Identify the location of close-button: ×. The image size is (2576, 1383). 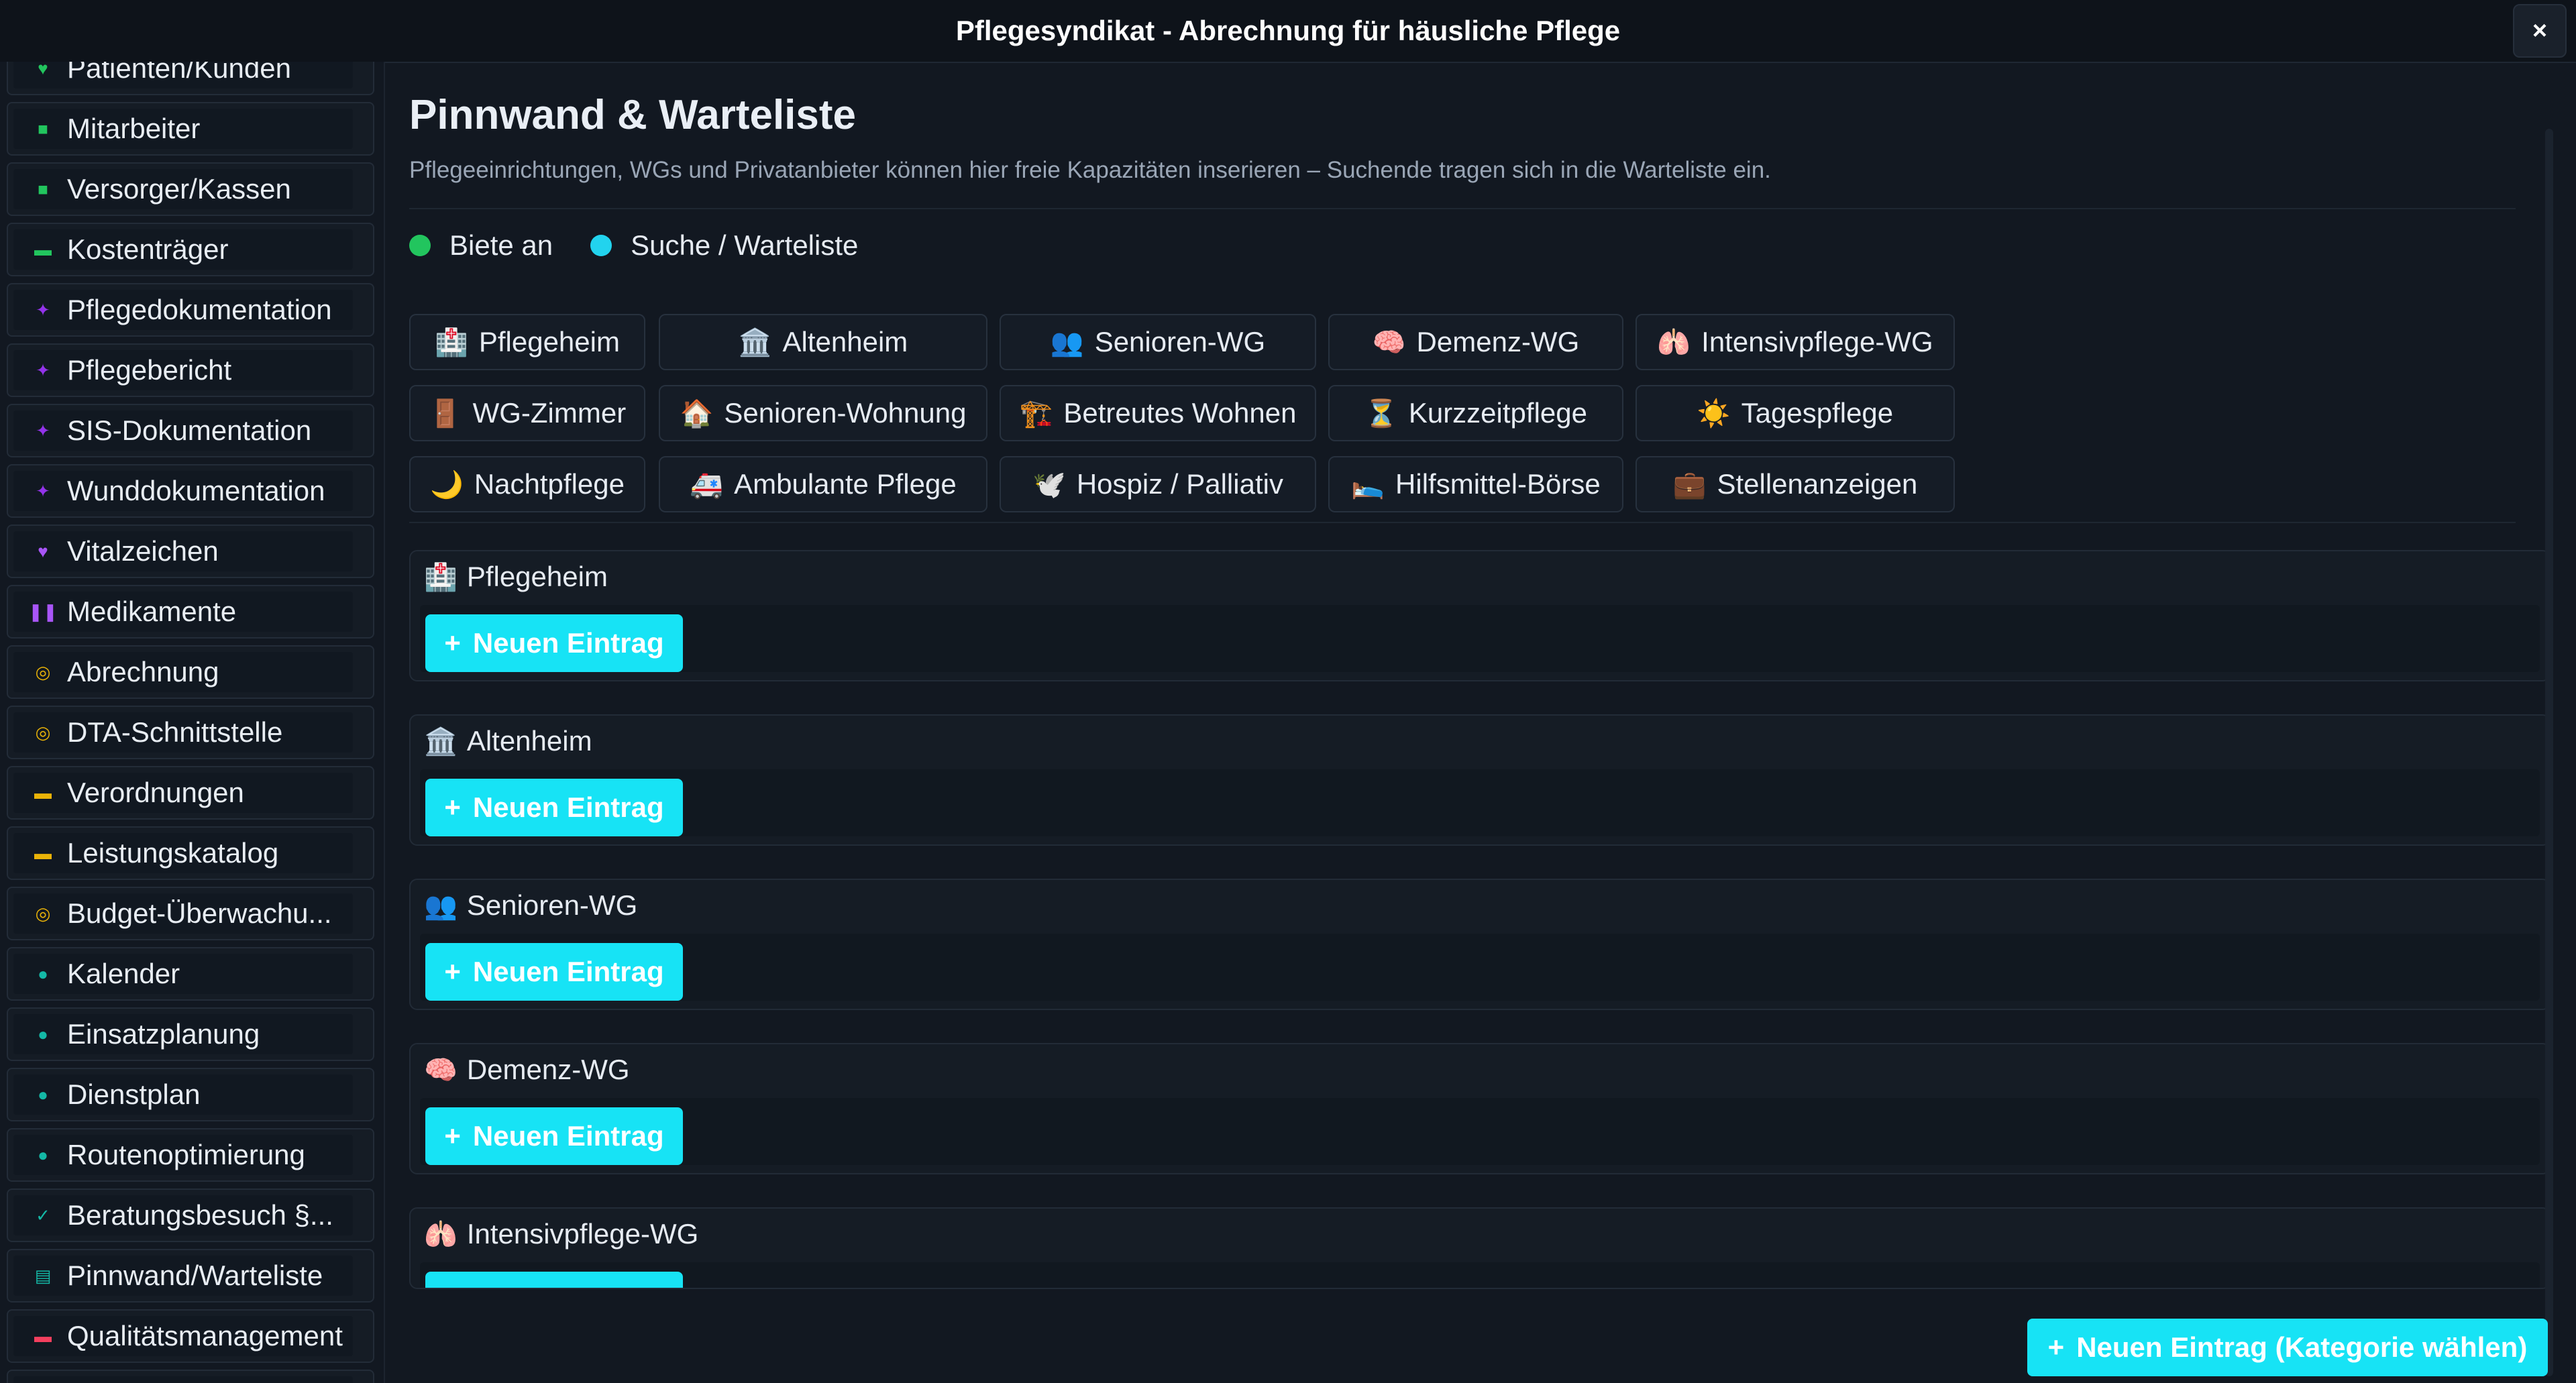
(2540, 31).